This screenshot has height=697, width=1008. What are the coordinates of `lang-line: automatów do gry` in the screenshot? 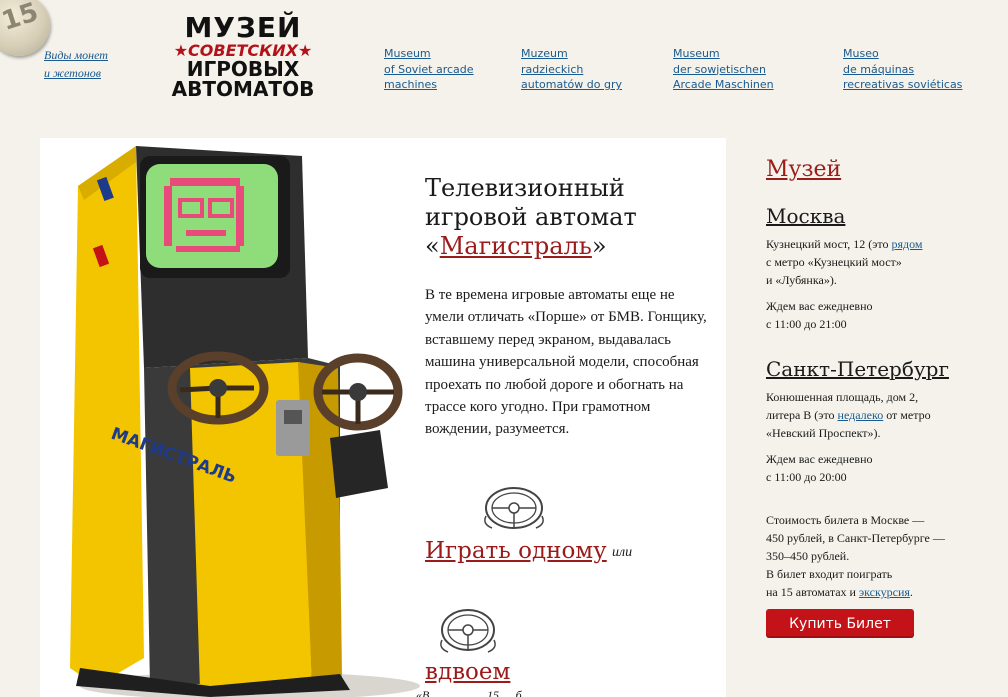 It's located at (571, 84).